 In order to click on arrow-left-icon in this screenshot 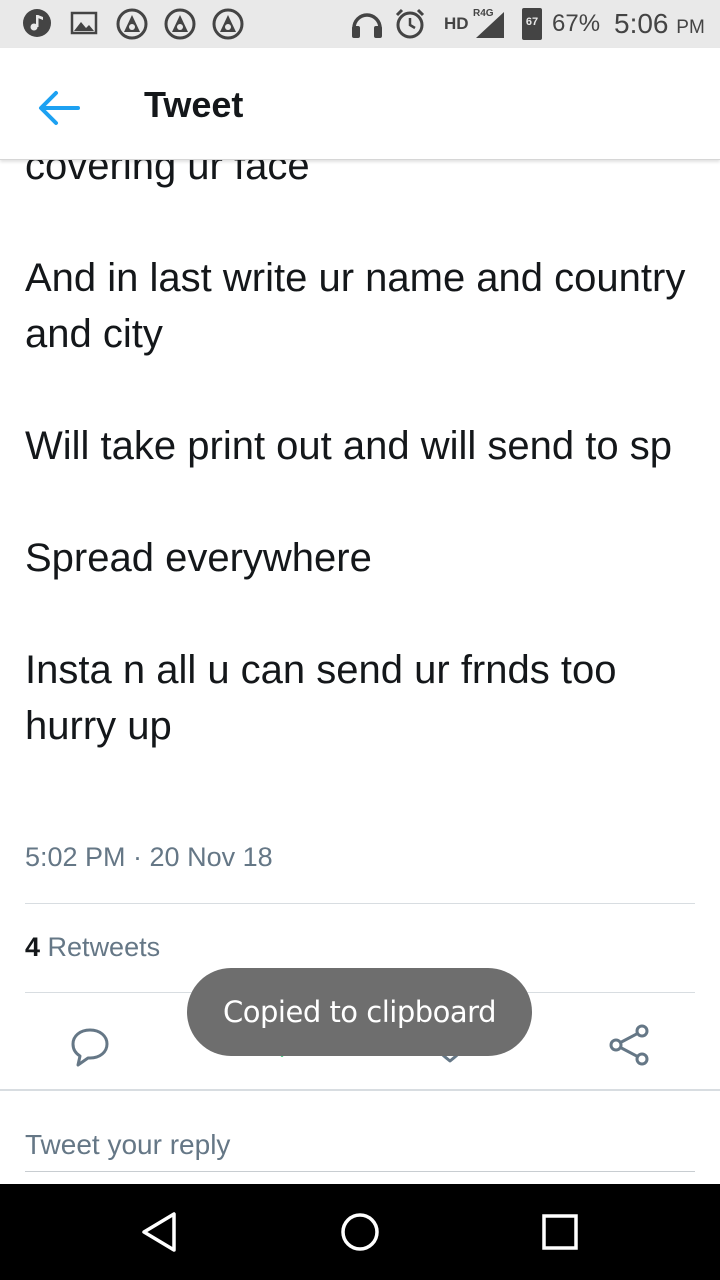, I will do `click(59, 108)`.